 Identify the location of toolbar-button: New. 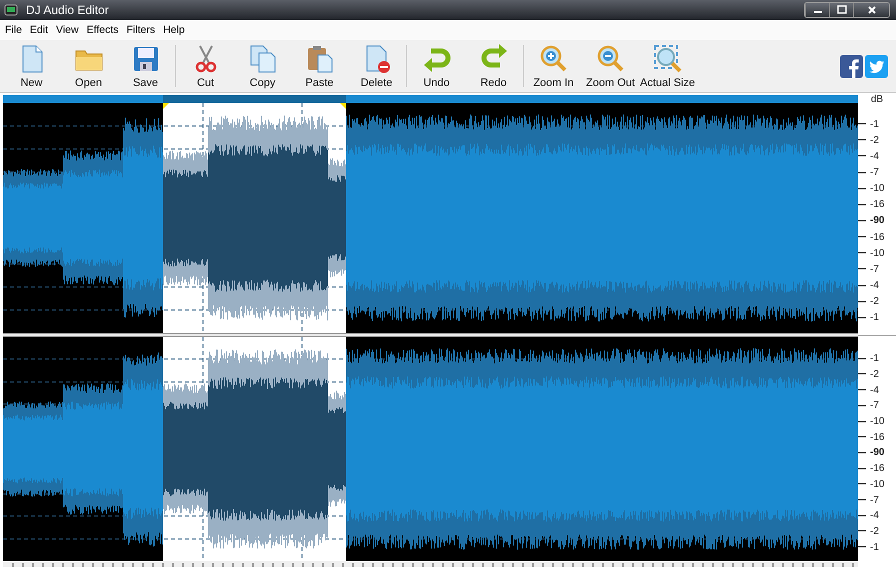
(31, 66).